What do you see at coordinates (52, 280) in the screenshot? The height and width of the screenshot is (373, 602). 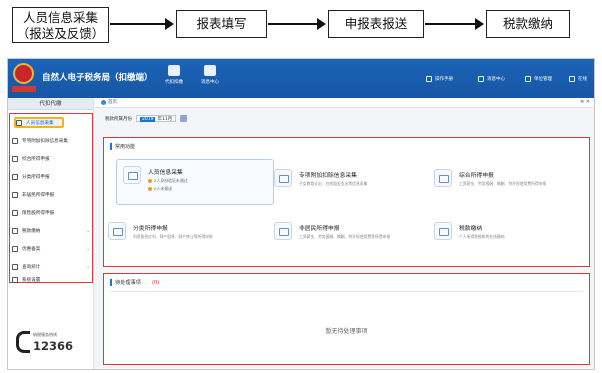 I see `sidebar-item-system-settings: 系统设置` at bounding box center [52, 280].